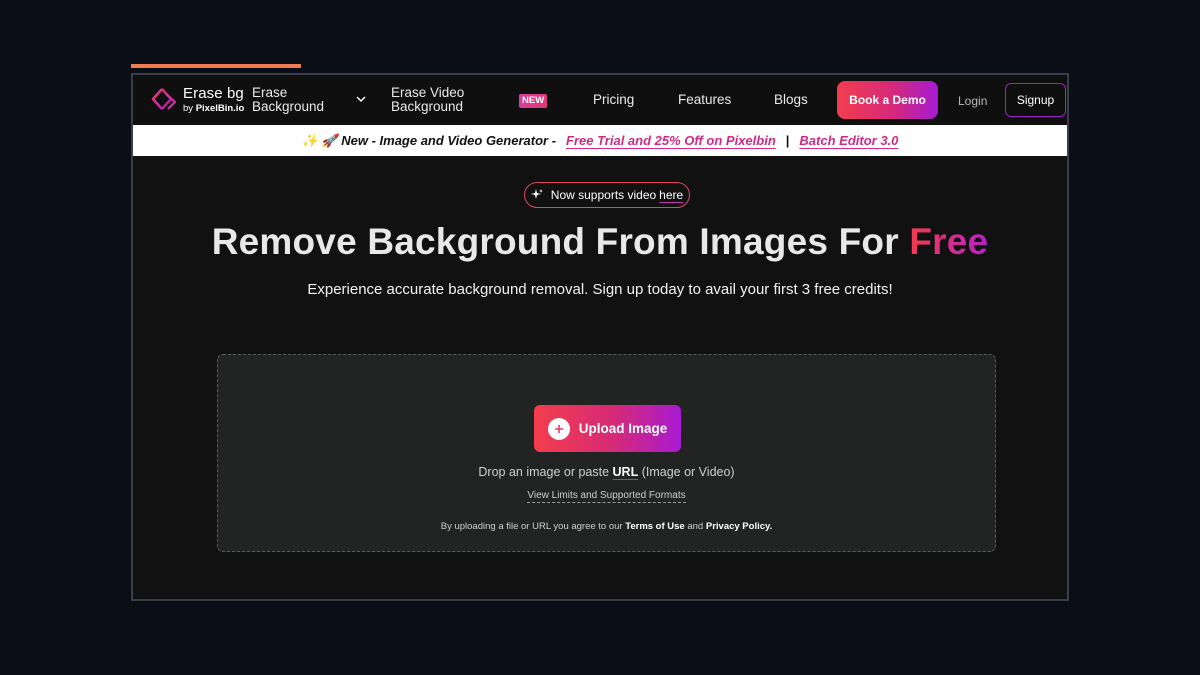 This screenshot has width=1200, height=675. I want to click on video-support-pill: Now supports video here, so click(607, 195).